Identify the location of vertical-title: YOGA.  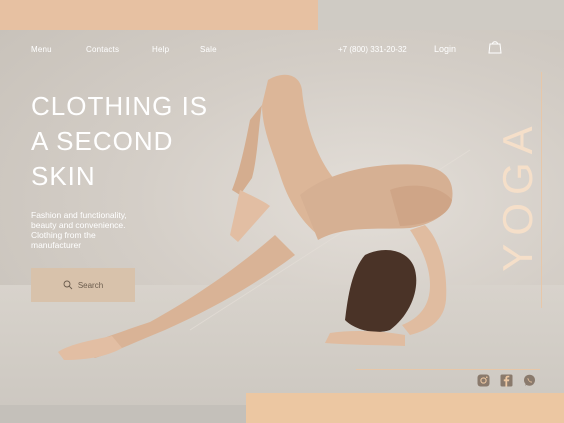
(517, 195).